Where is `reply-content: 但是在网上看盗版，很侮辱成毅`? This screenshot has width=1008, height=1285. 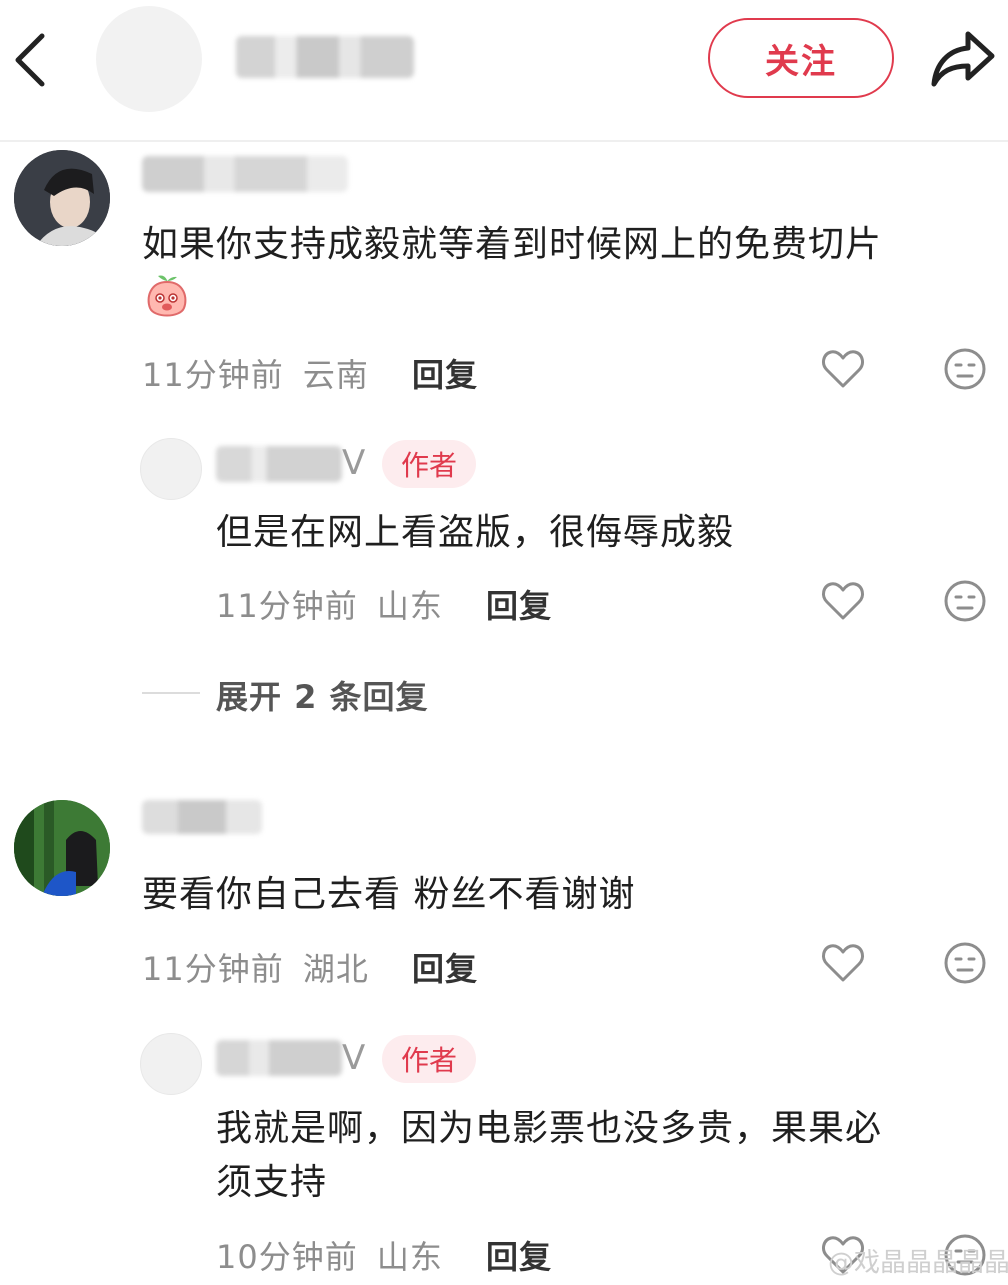
reply-content: 但是在网上看盗版，很侮辱成毅 is located at coordinates (475, 532).